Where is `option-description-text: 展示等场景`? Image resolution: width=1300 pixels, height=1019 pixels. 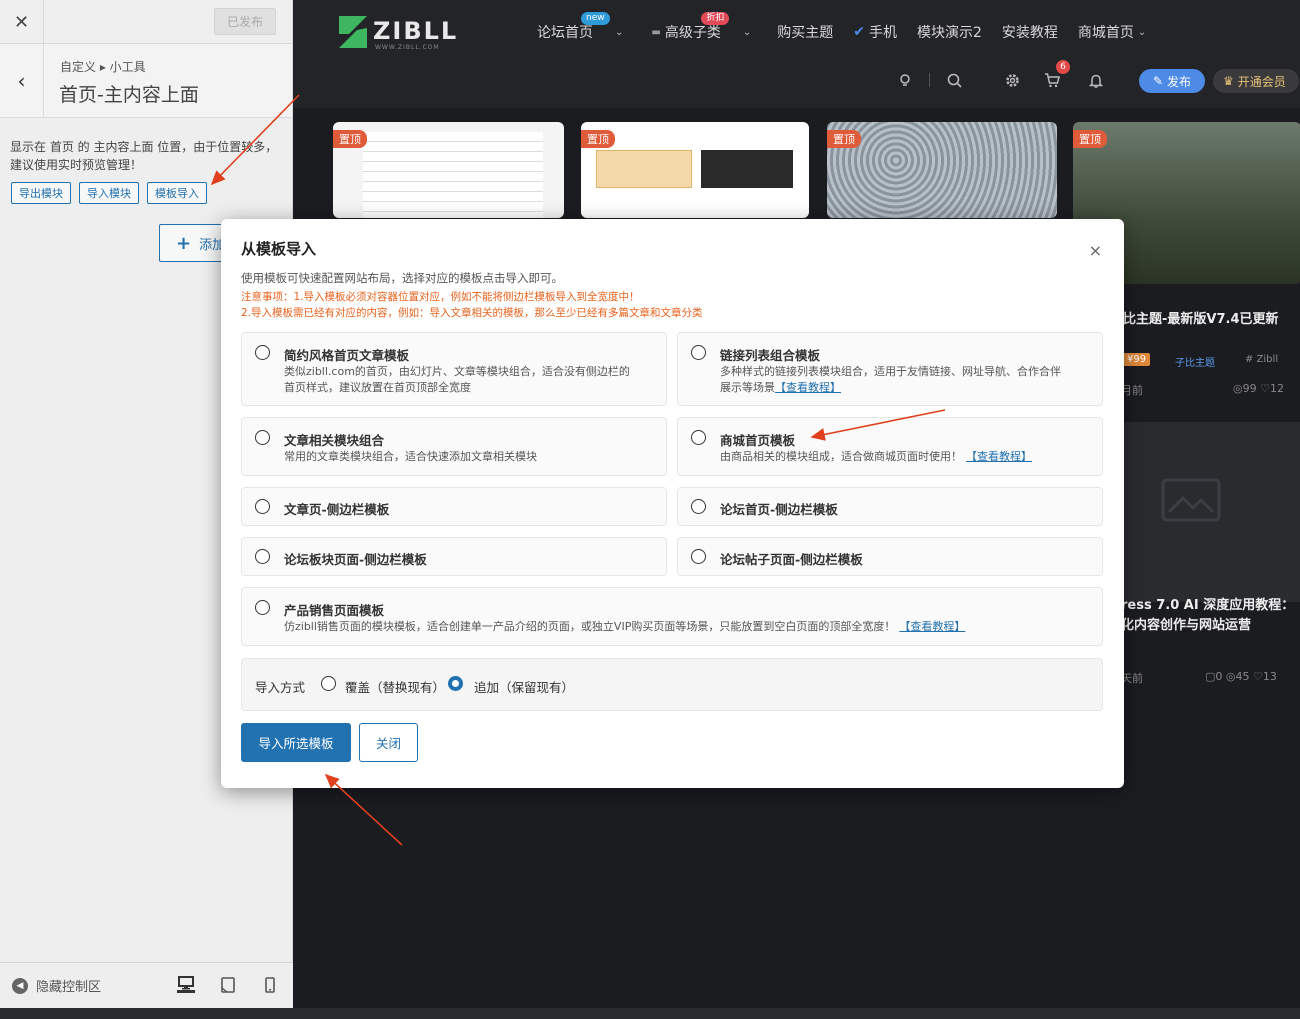
option-description-text: 展示等场景 is located at coordinates (747, 387).